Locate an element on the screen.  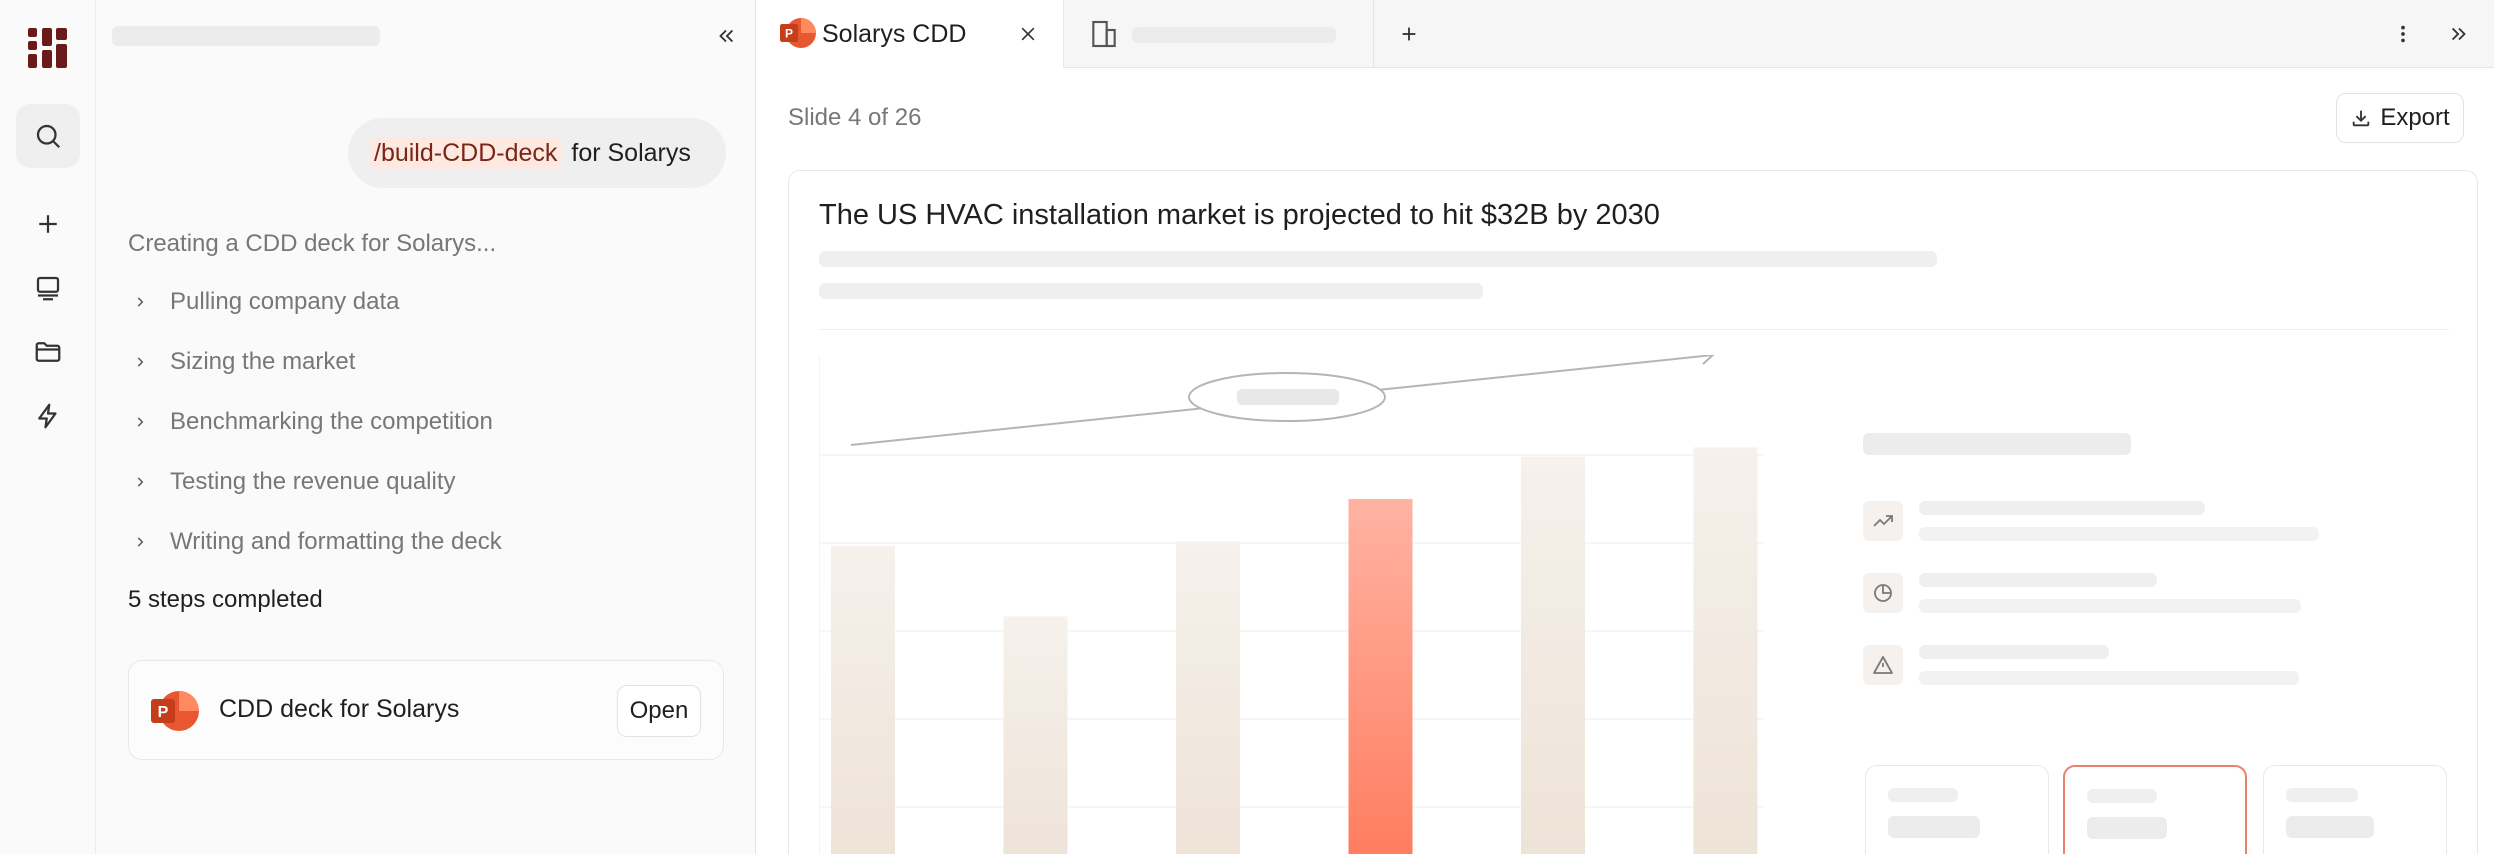
tab-label-placeholder is located at coordinates (1234, 35).